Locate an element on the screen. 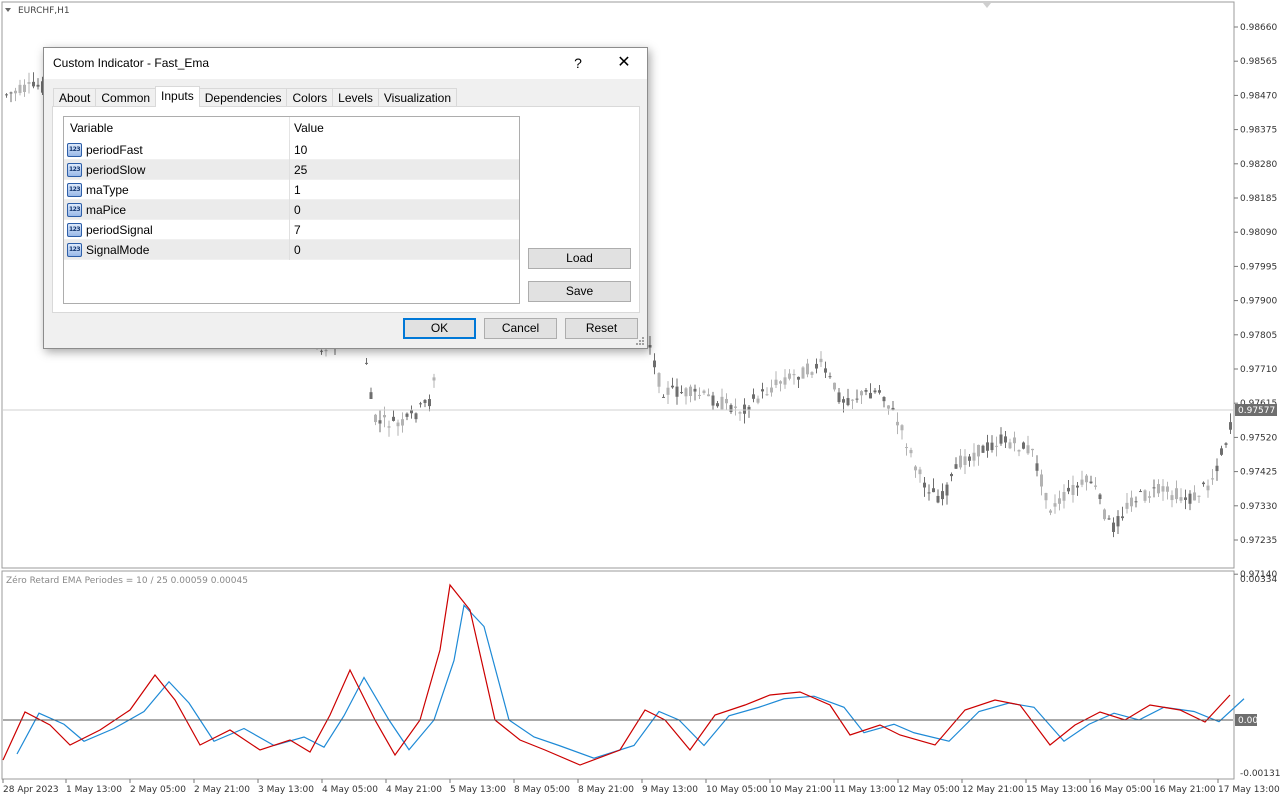  tab-colors: Colors is located at coordinates (310, 97).